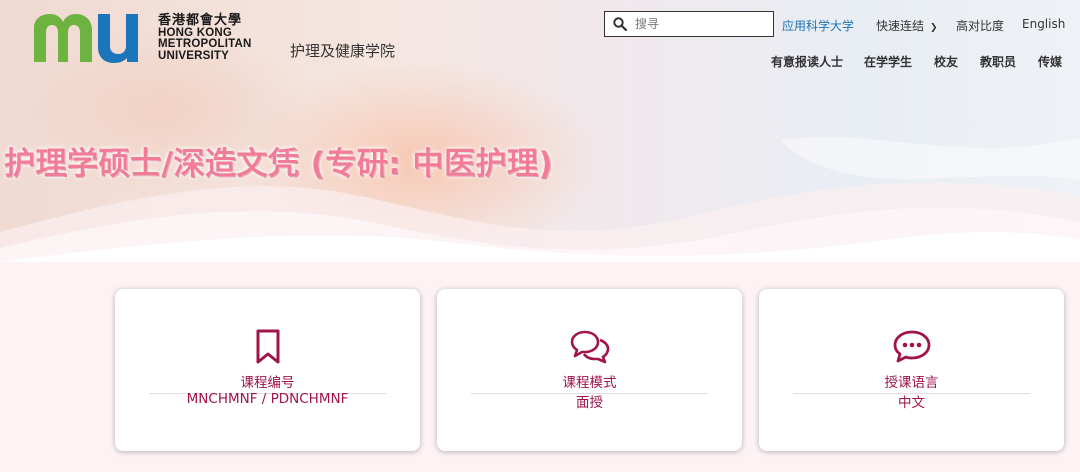 Image resolution: width=1080 pixels, height=472 pixels. I want to click on card-value: 中文, so click(911, 403).